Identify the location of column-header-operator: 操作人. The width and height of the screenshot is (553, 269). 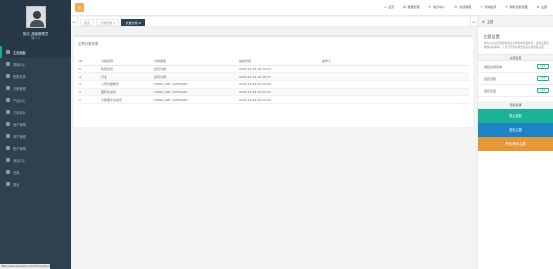
(395, 62).